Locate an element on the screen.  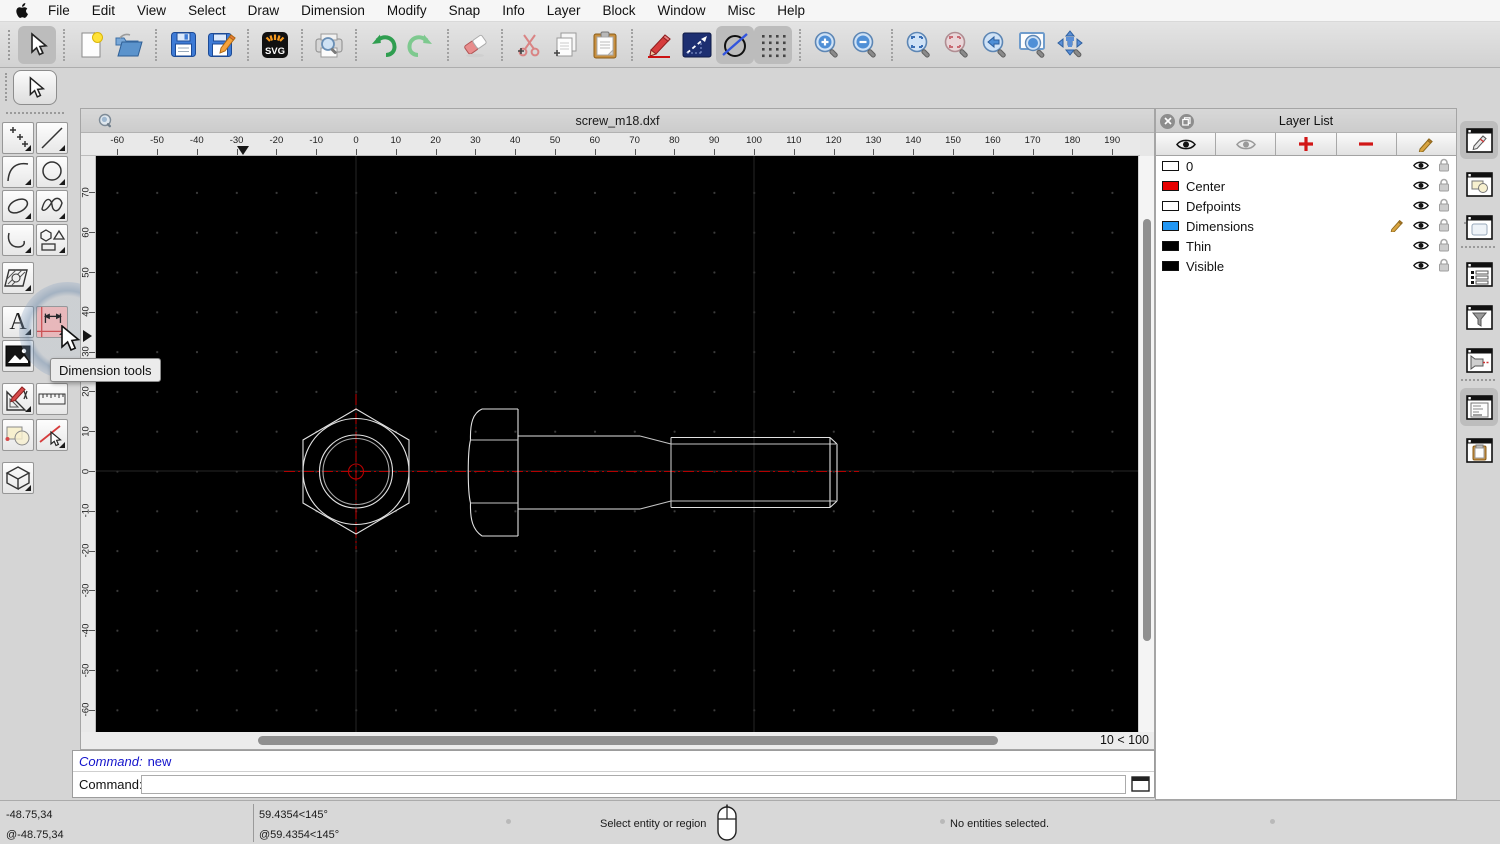
menu-view: View is located at coordinates (151, 10).